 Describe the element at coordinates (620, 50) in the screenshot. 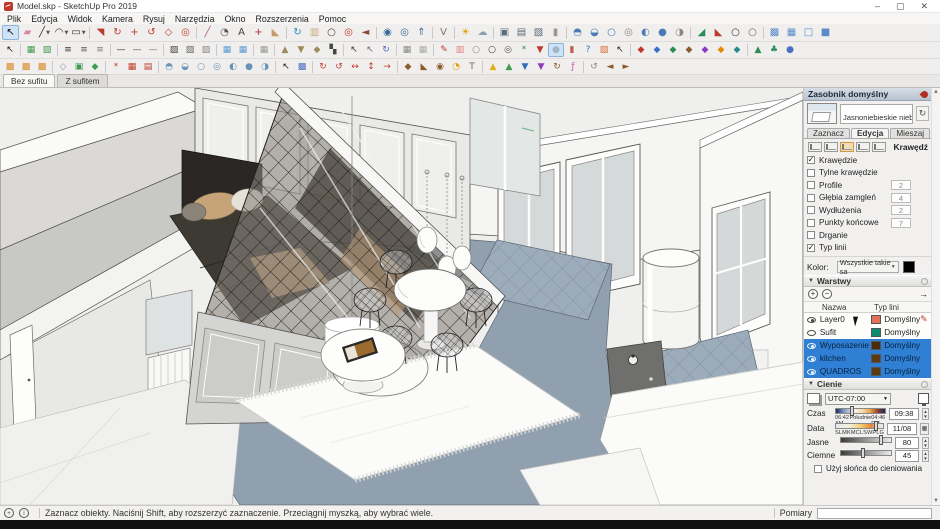

I see `cursor-tool-c-icon: ↖` at that location.